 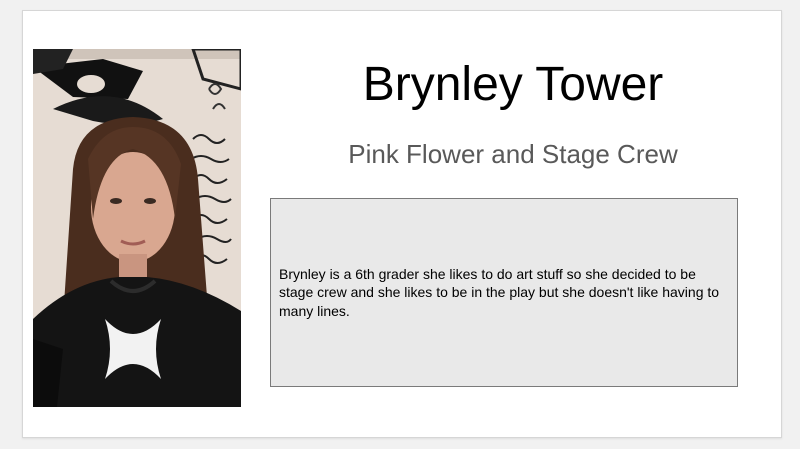 I want to click on slide-title: Brynley Tower, so click(x=513, y=84).